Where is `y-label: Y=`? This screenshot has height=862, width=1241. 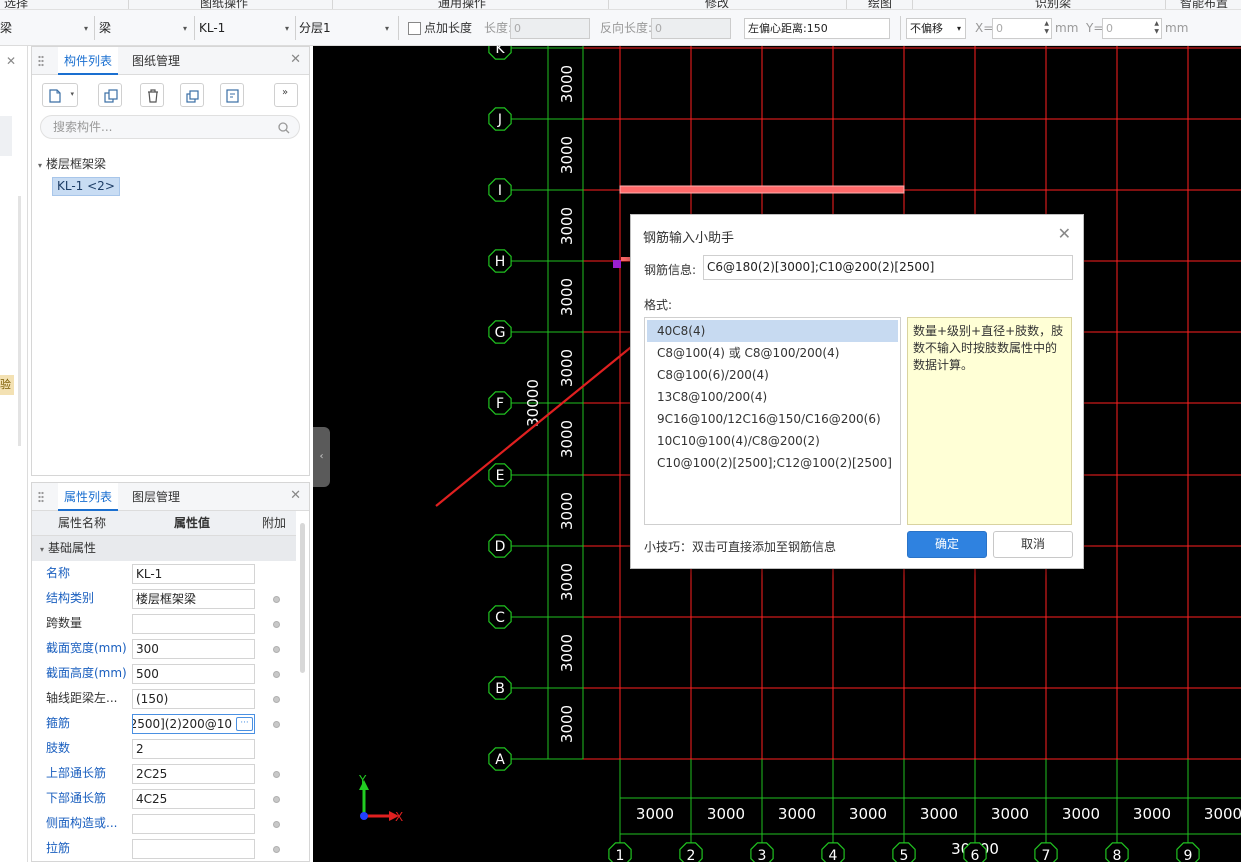 y-label: Y= is located at coordinates (1095, 28).